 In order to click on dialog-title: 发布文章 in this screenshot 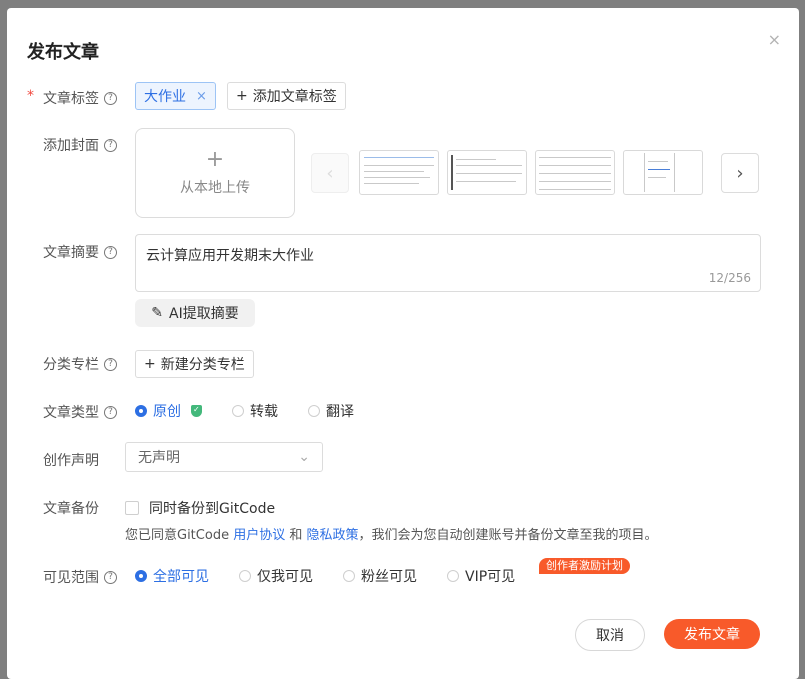, I will do `click(63, 52)`.